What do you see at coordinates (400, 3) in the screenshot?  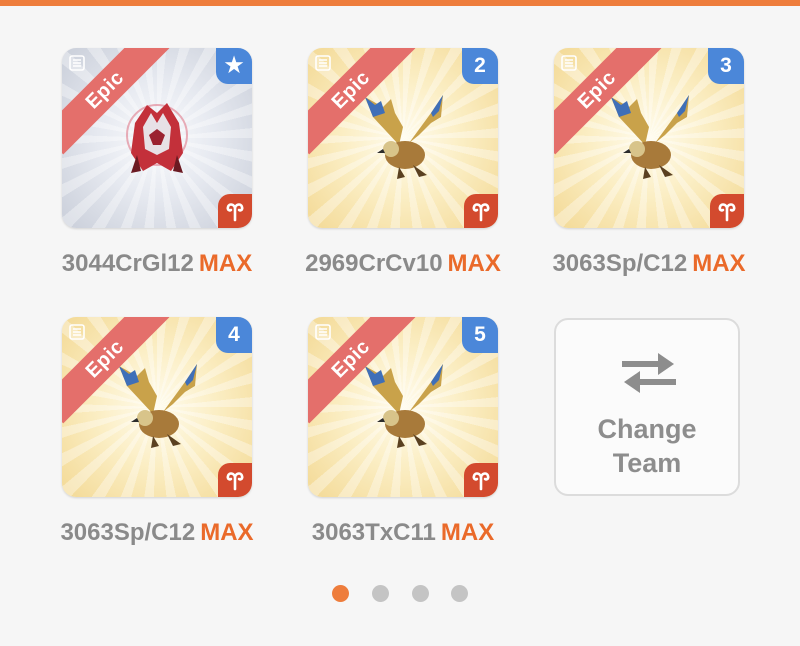 I see `top-accent-bar` at bounding box center [400, 3].